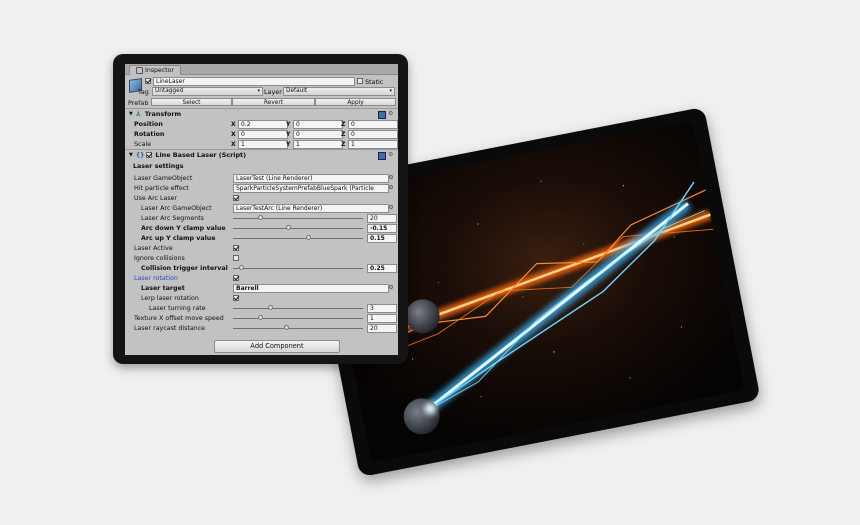 The width and height of the screenshot is (860, 525). Describe the element at coordinates (179, 318) in the screenshot. I see `texture-offset-label: Texture X offset move speed` at that location.